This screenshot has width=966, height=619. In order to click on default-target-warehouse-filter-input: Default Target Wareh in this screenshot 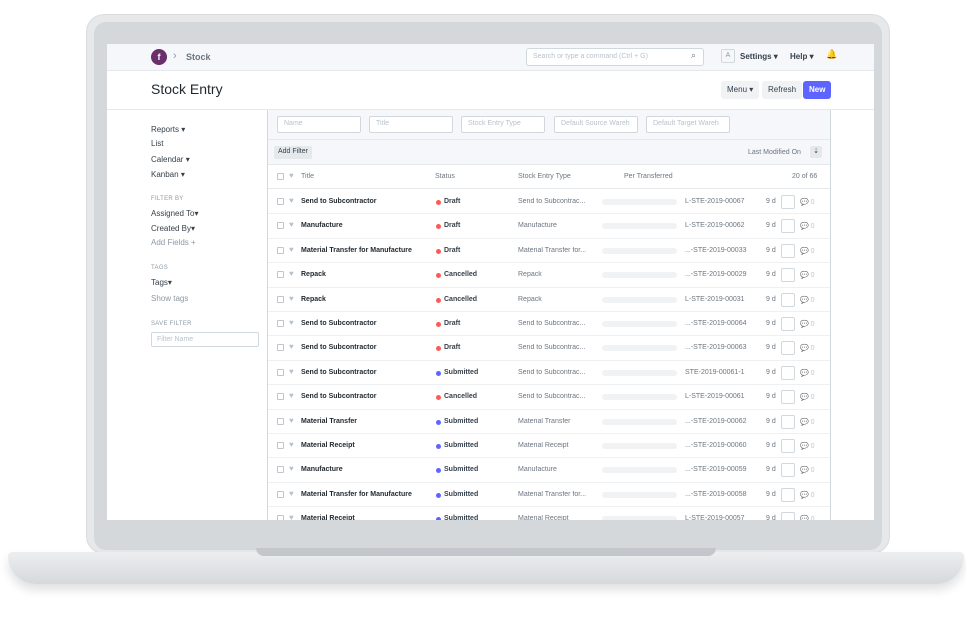, I will do `click(688, 124)`.